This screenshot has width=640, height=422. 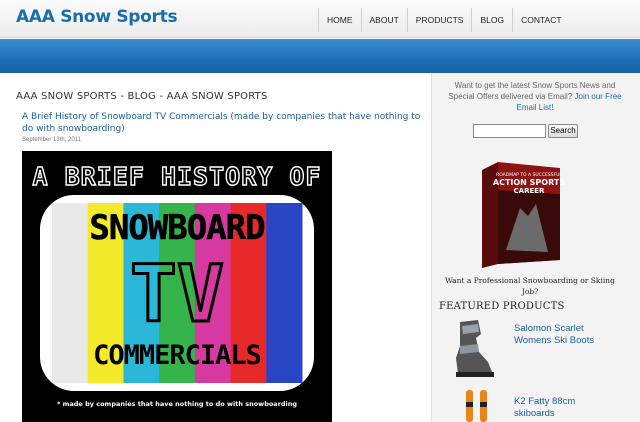 I want to click on search-input, so click(x=509, y=131).